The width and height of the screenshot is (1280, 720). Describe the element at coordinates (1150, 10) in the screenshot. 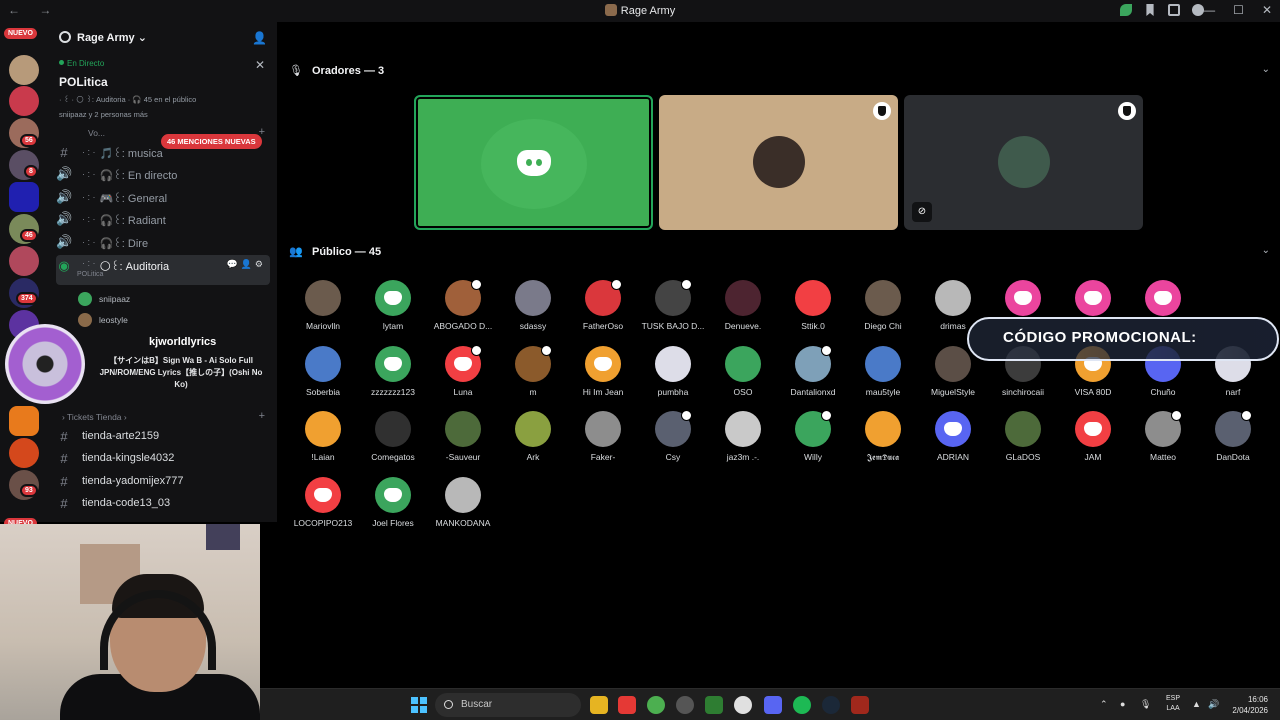

I see `pin-icon` at that location.